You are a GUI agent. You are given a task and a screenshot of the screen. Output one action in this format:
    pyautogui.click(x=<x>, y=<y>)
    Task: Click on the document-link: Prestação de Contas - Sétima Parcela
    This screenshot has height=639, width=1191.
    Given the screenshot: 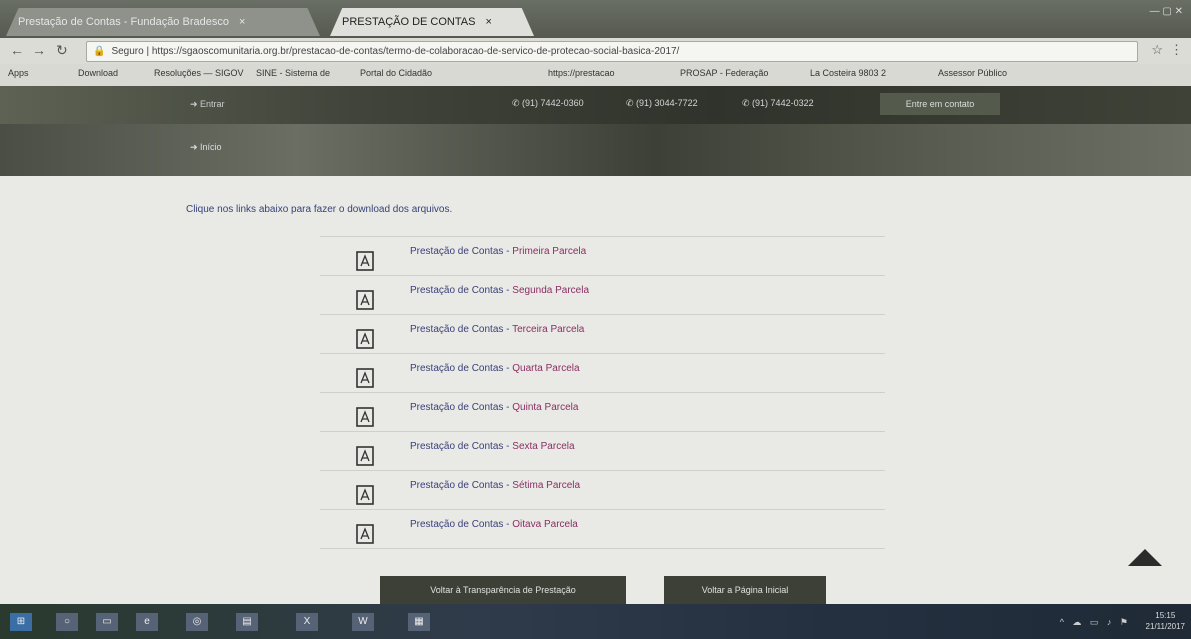 What is the action you would take?
    pyautogui.click(x=495, y=485)
    